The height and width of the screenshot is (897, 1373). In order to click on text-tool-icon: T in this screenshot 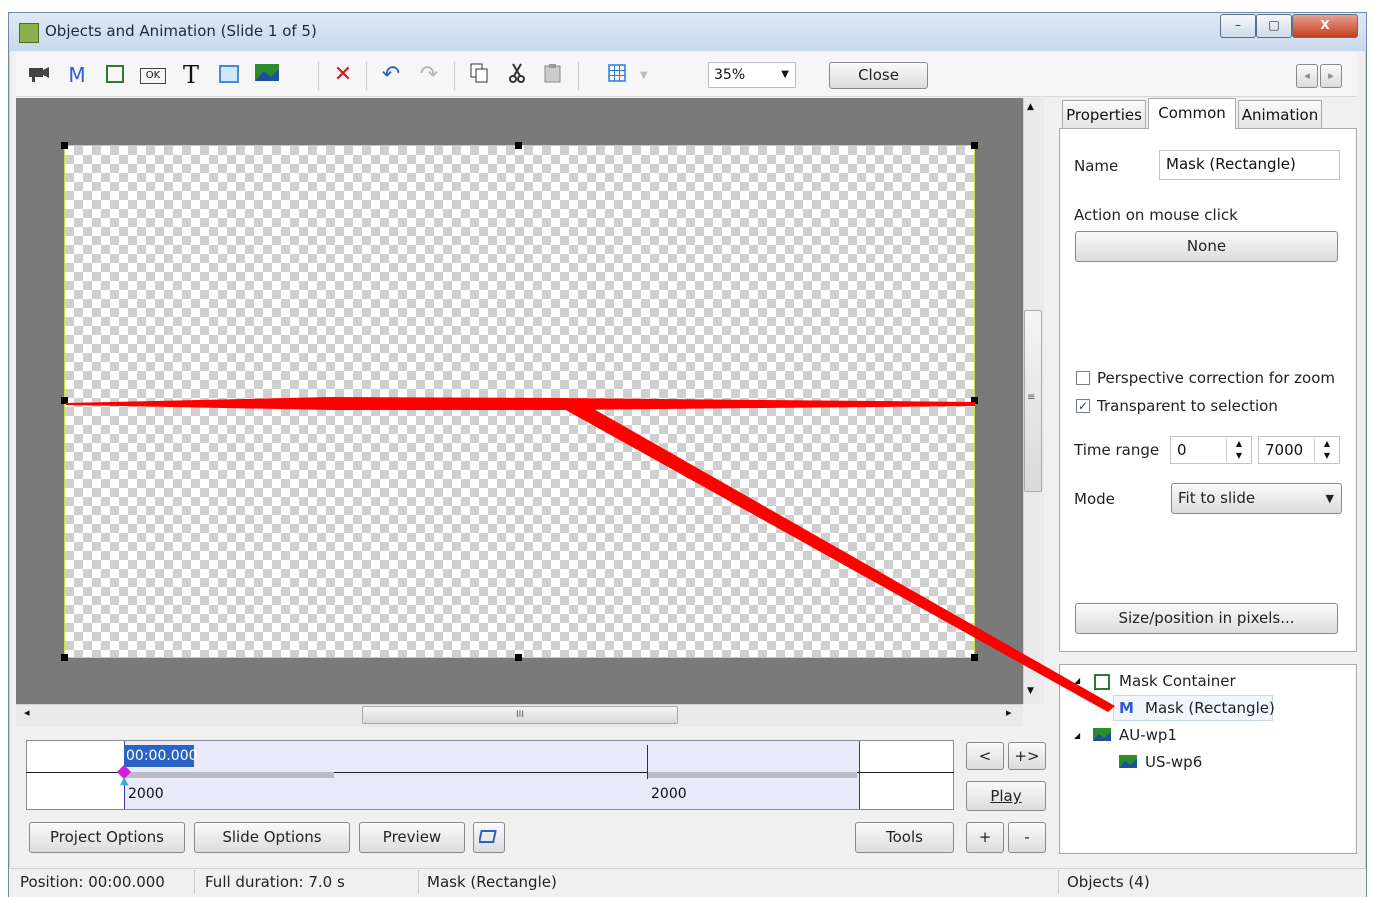, I will do `click(191, 75)`.